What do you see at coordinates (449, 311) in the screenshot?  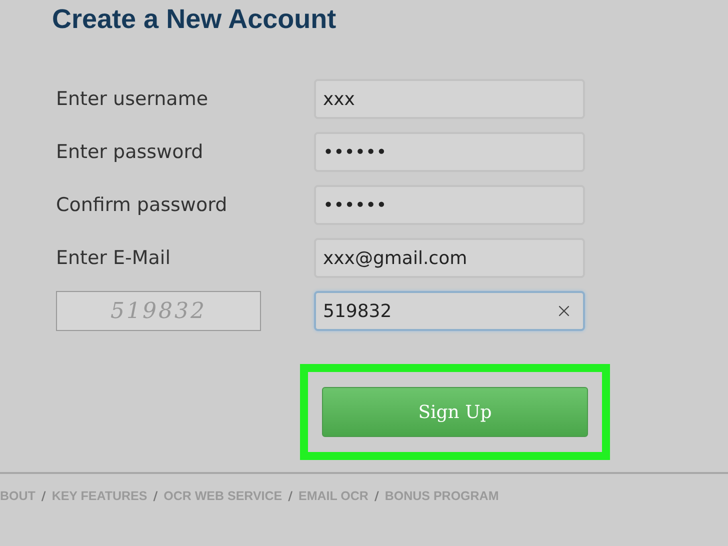 I see `captcha-input-field: 519832` at bounding box center [449, 311].